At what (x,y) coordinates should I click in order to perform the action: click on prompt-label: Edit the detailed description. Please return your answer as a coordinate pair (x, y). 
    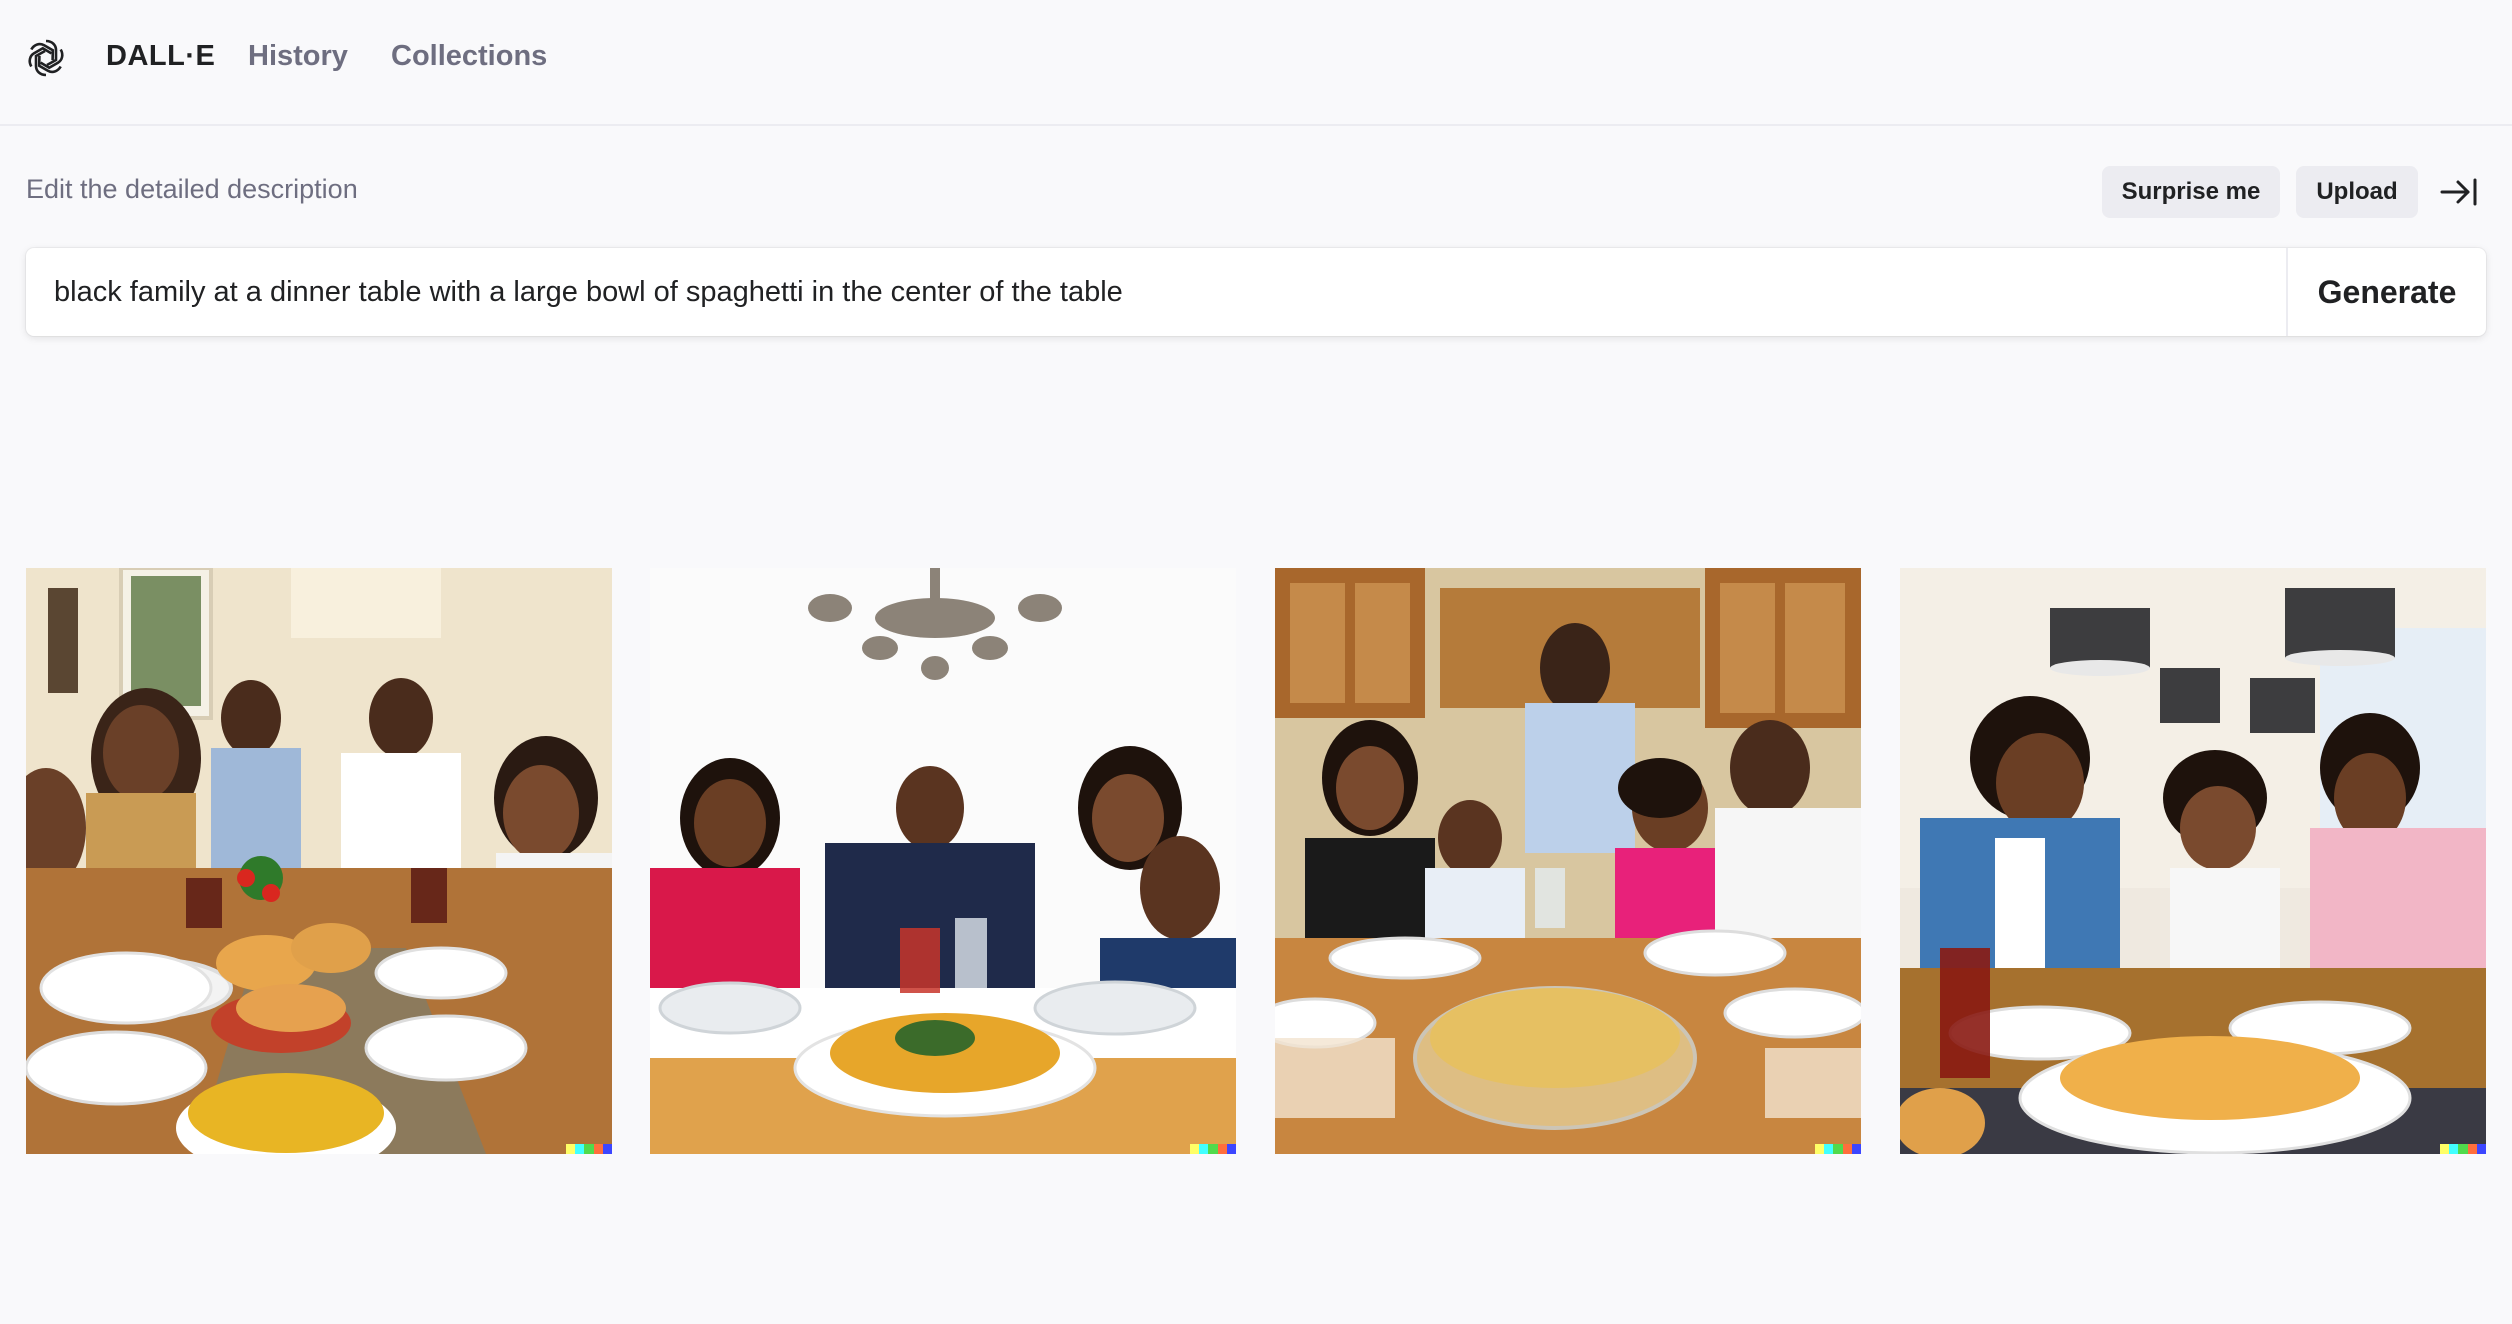
    Looking at the image, I should click on (192, 189).